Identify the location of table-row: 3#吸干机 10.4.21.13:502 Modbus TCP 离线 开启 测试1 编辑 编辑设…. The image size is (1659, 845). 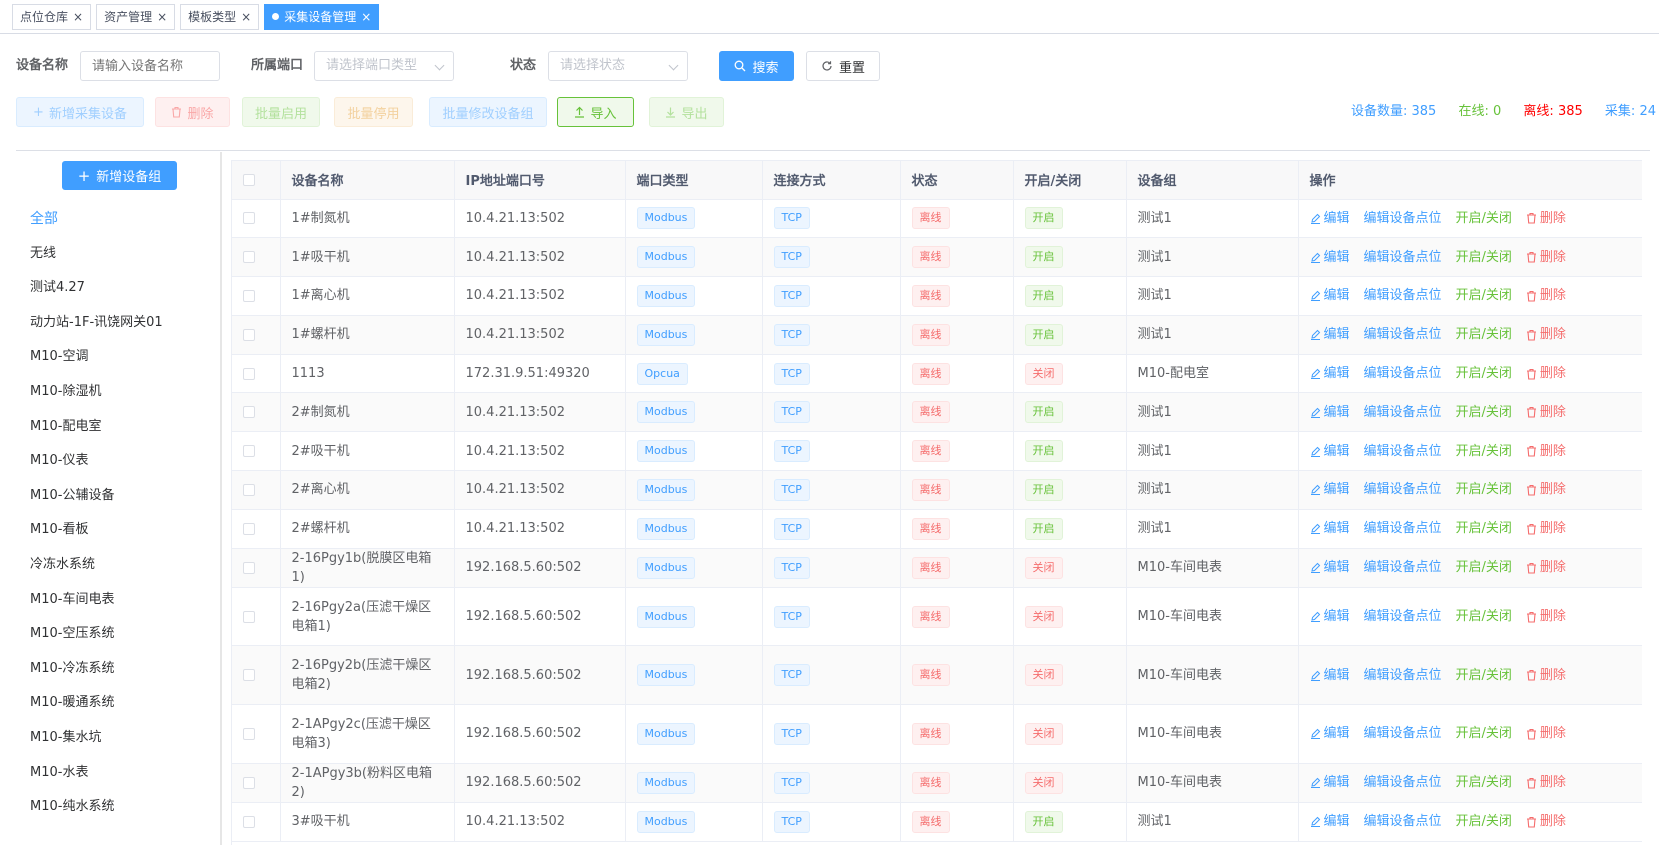
(937, 822).